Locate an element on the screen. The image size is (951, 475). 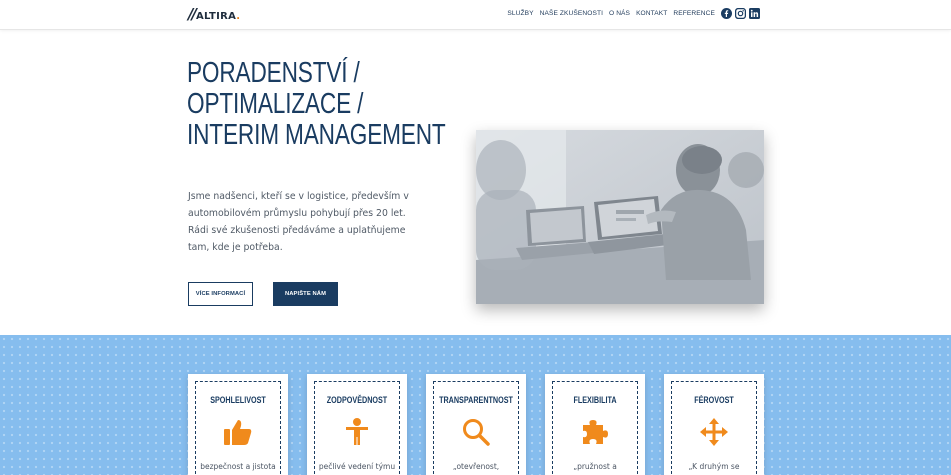
hero-title-line: PORADENSTVÍ / is located at coordinates (273, 73).